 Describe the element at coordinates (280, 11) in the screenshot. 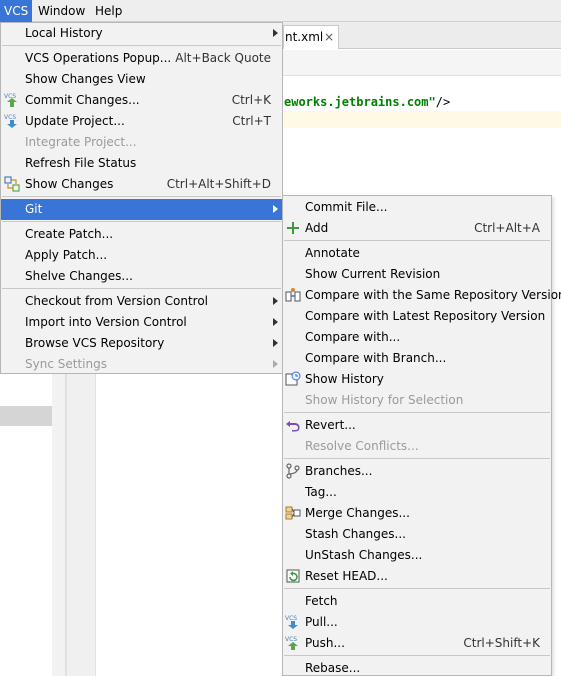

I see `menu-bar: VCS Window Help` at that location.